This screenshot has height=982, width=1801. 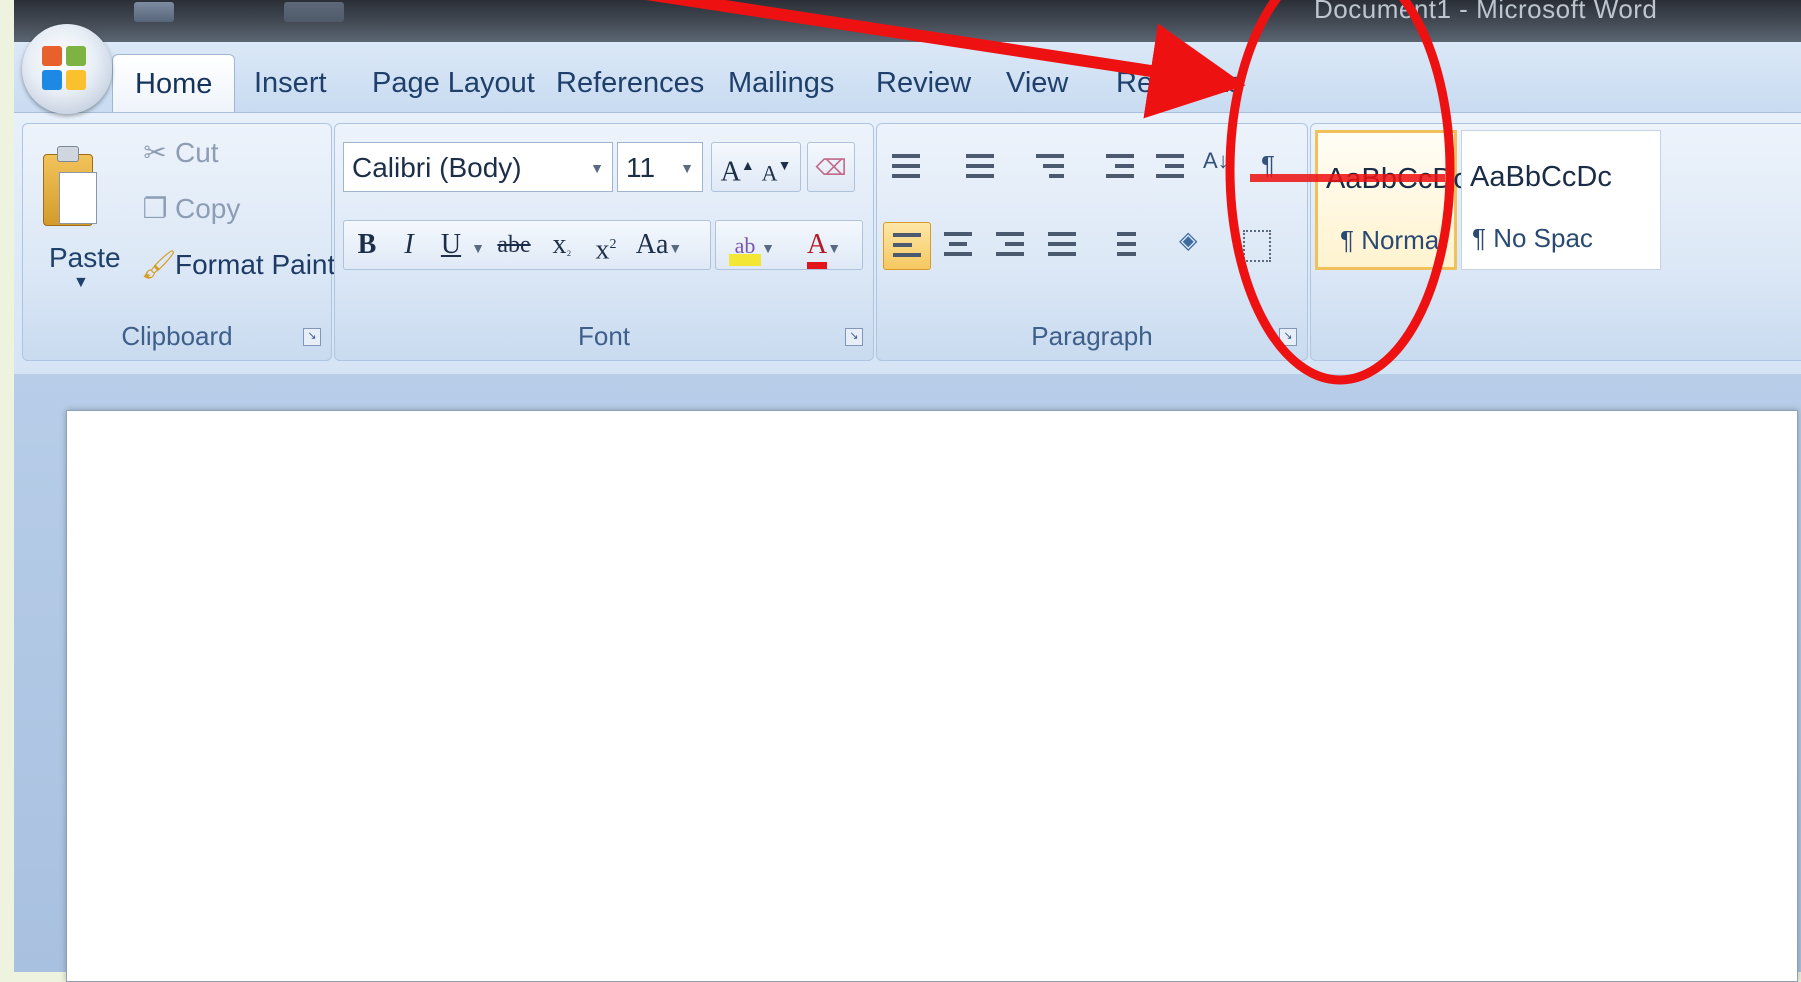 What do you see at coordinates (980, 167) in the screenshot?
I see `numbering-button` at bounding box center [980, 167].